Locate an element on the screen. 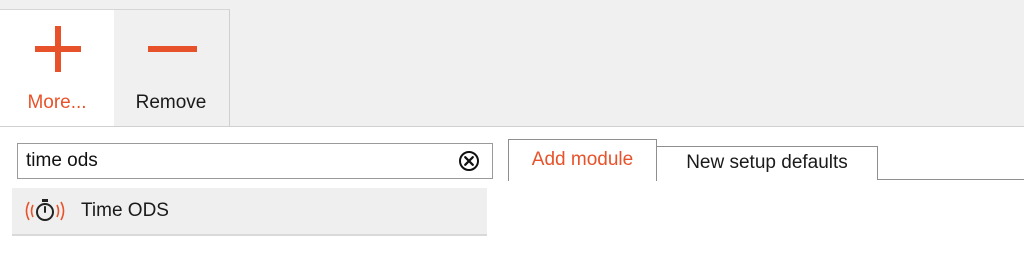 Image resolution: width=1024 pixels, height=256 pixels. tab-new-setup-defaults: New setup defaults is located at coordinates (767, 163).